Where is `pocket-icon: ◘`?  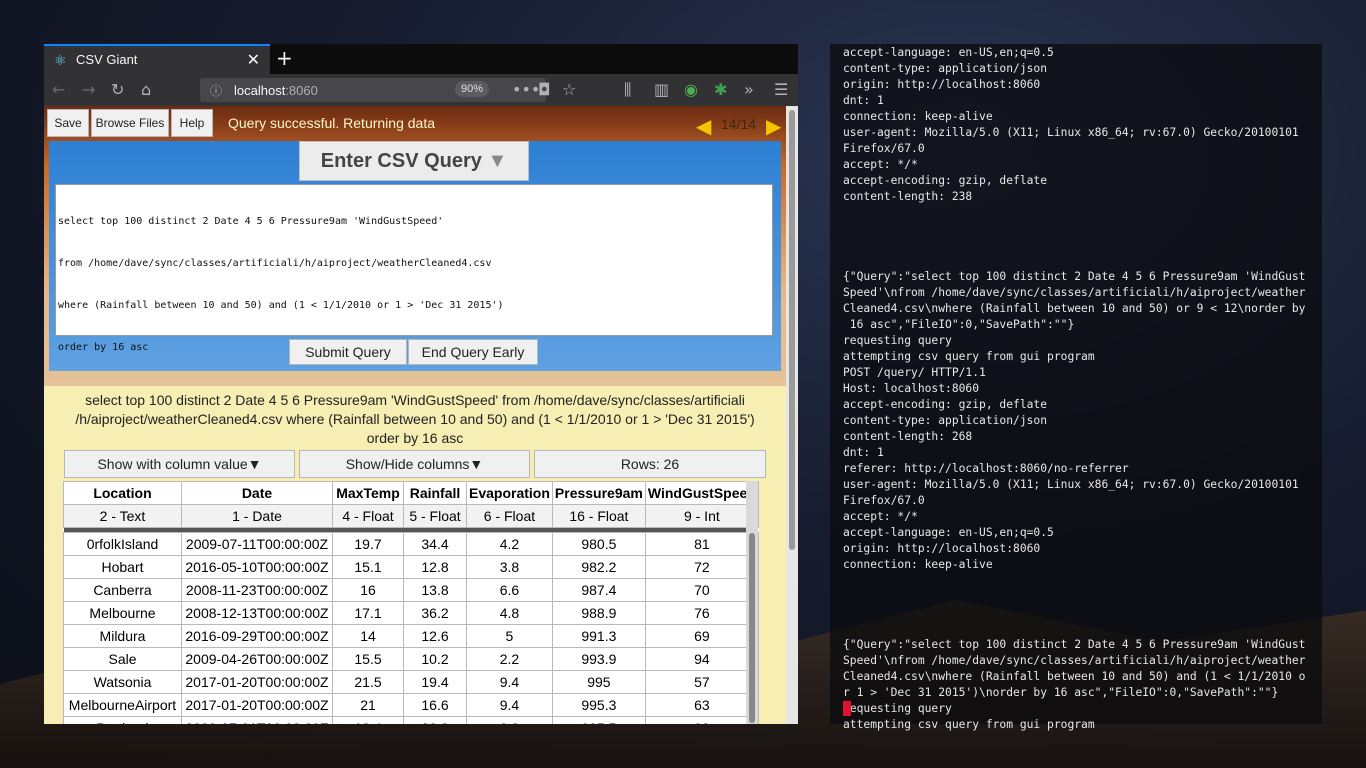 pocket-icon: ◘ is located at coordinates (544, 89).